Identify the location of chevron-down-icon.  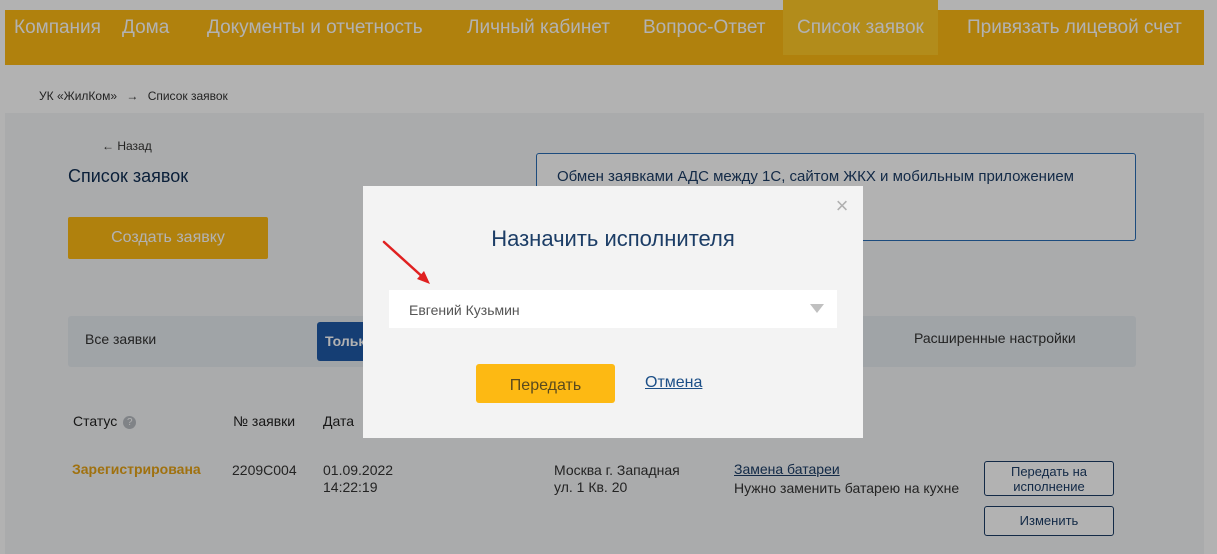
(817, 308).